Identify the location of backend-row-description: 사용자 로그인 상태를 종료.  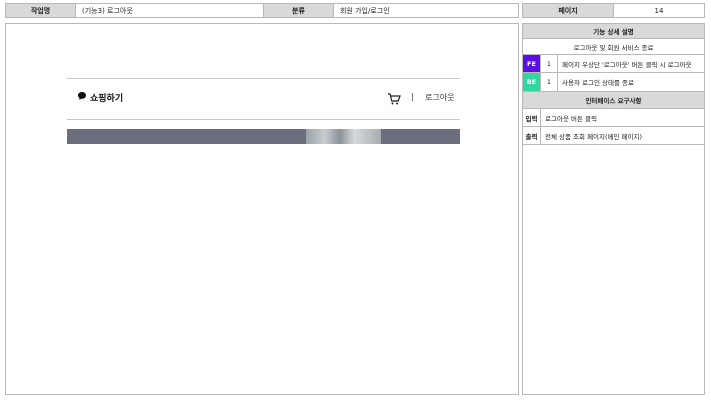
(631, 82).